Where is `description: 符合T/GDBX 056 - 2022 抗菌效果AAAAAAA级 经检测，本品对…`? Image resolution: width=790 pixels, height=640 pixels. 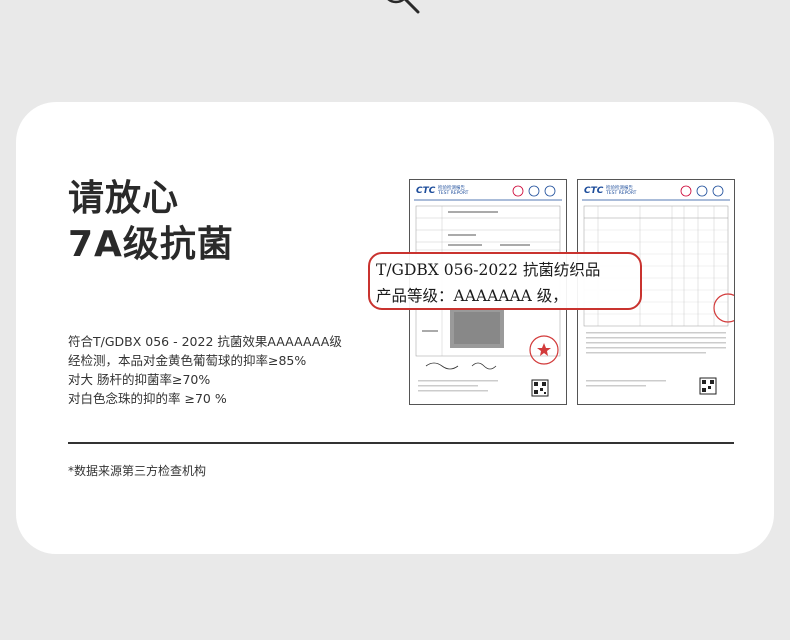
description: 符合T/GDBX 056 - 2022 抗菌效果AAAAAAA级 经检测，本品对… is located at coordinates (205, 370).